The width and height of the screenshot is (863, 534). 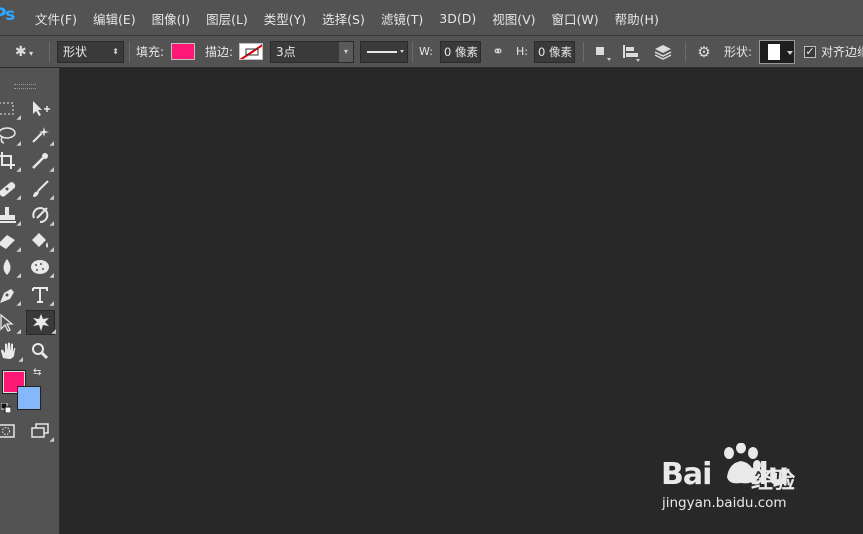 What do you see at coordinates (219, 52) in the screenshot?
I see `stroke-label: 描边:` at bounding box center [219, 52].